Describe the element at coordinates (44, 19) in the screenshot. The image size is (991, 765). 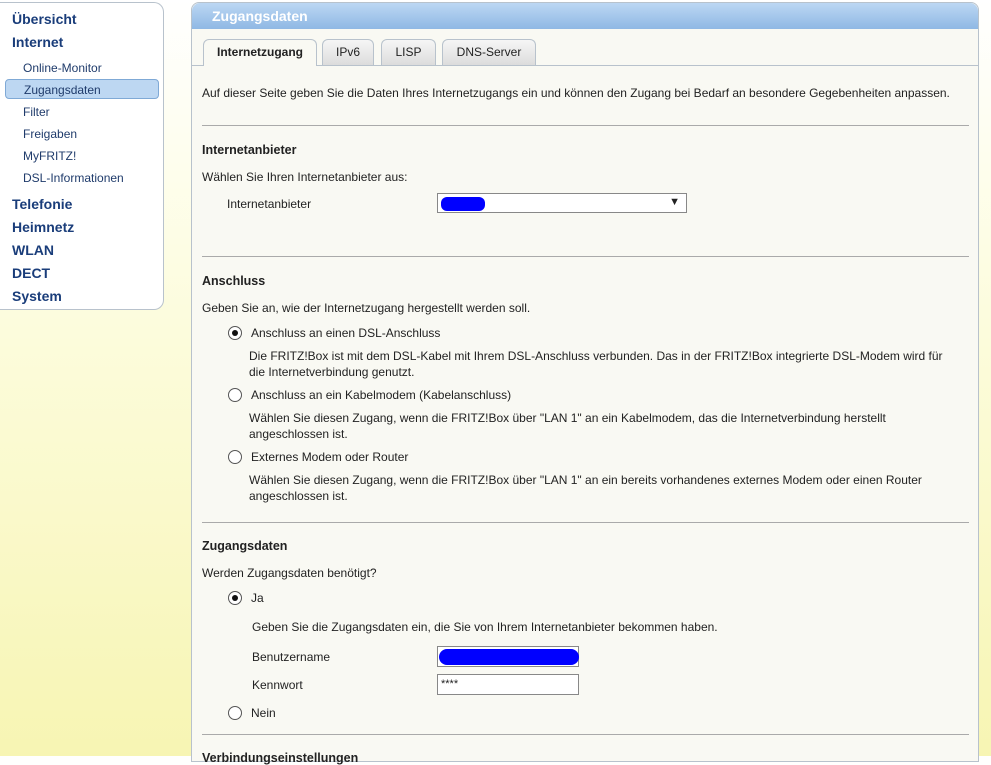
I see `nav-uebersicht: Übersicht` at that location.